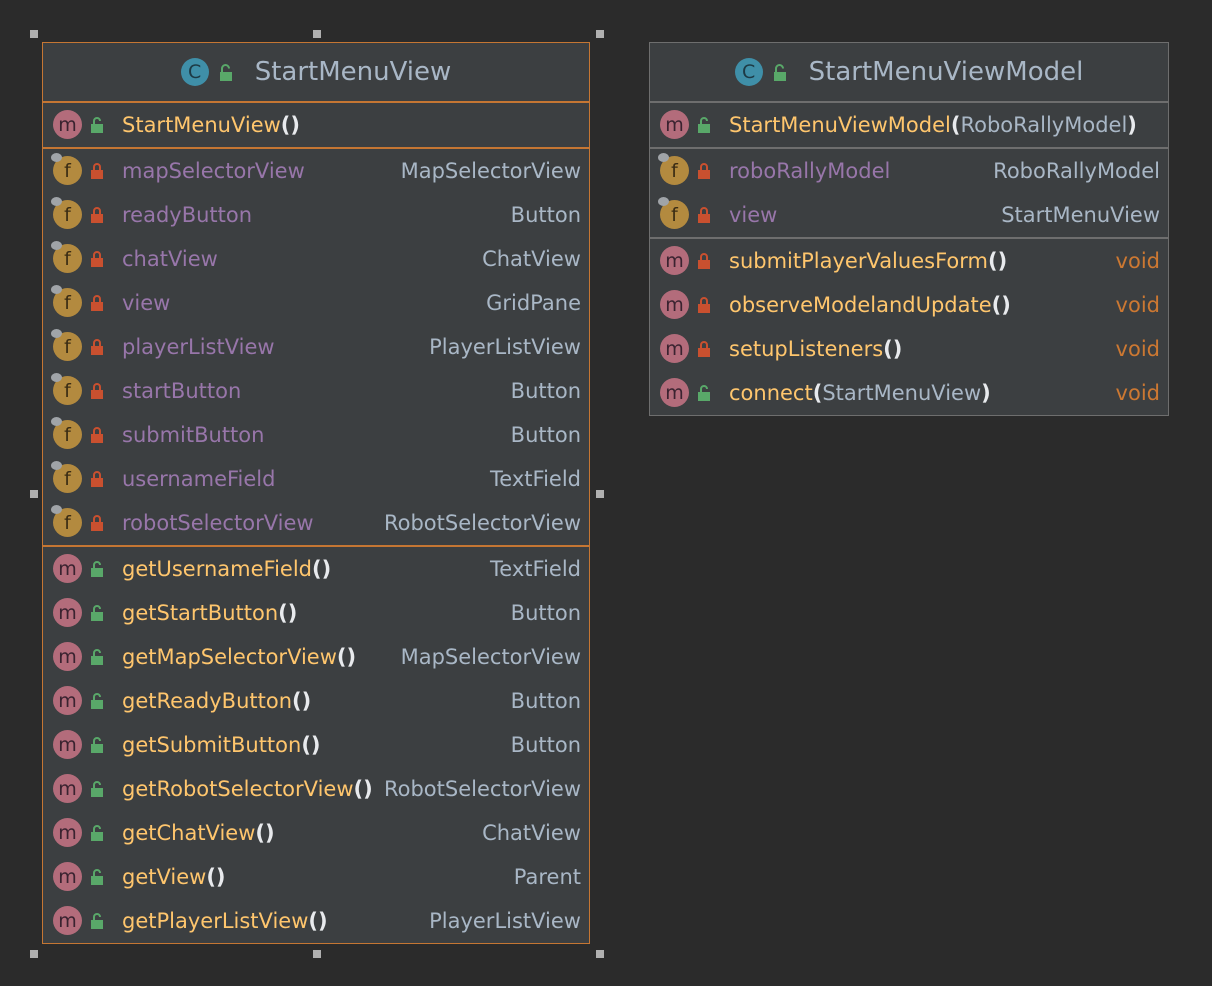 The image size is (1212, 986). Describe the element at coordinates (316, 171) in the screenshot. I see `field-row: f mapSelectorView MapSelectorView` at that location.